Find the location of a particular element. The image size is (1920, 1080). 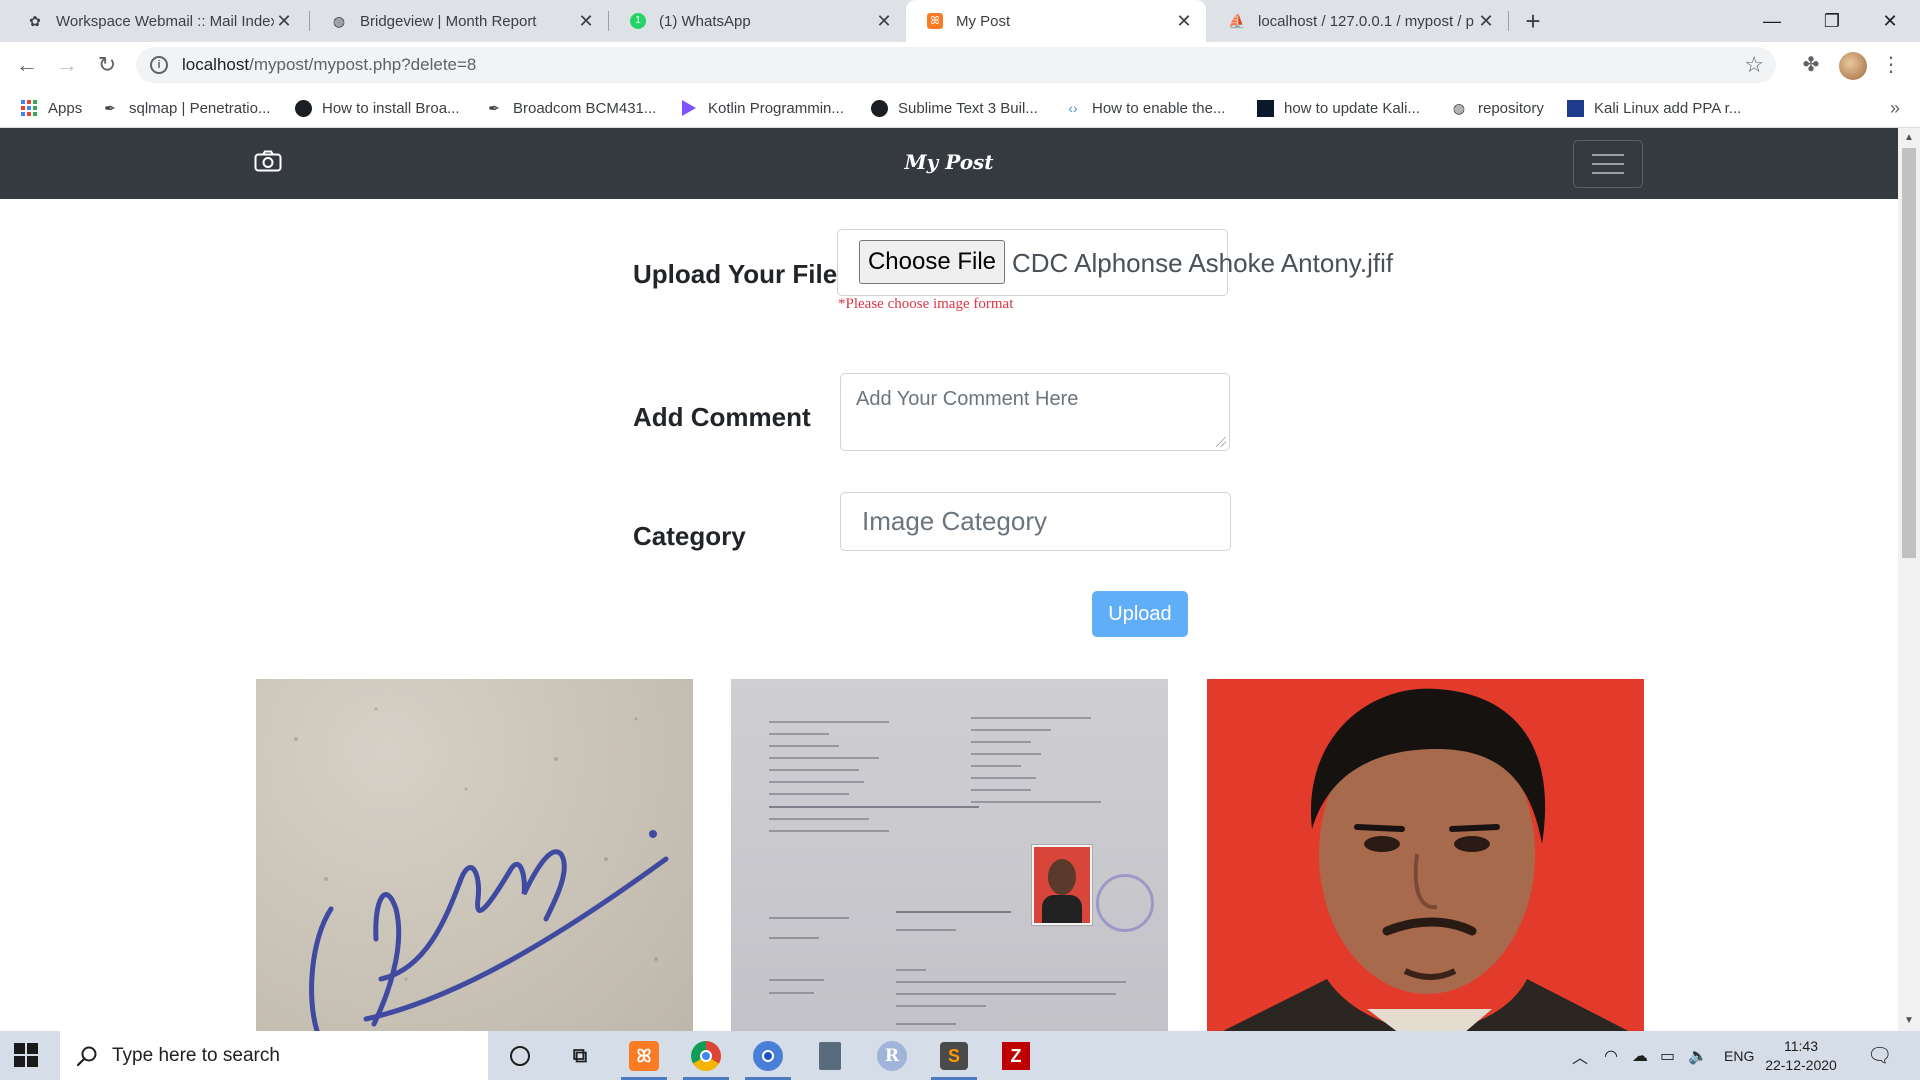

tab-my-post: ꕤ My Post ✕ is located at coordinates (1056, 21).